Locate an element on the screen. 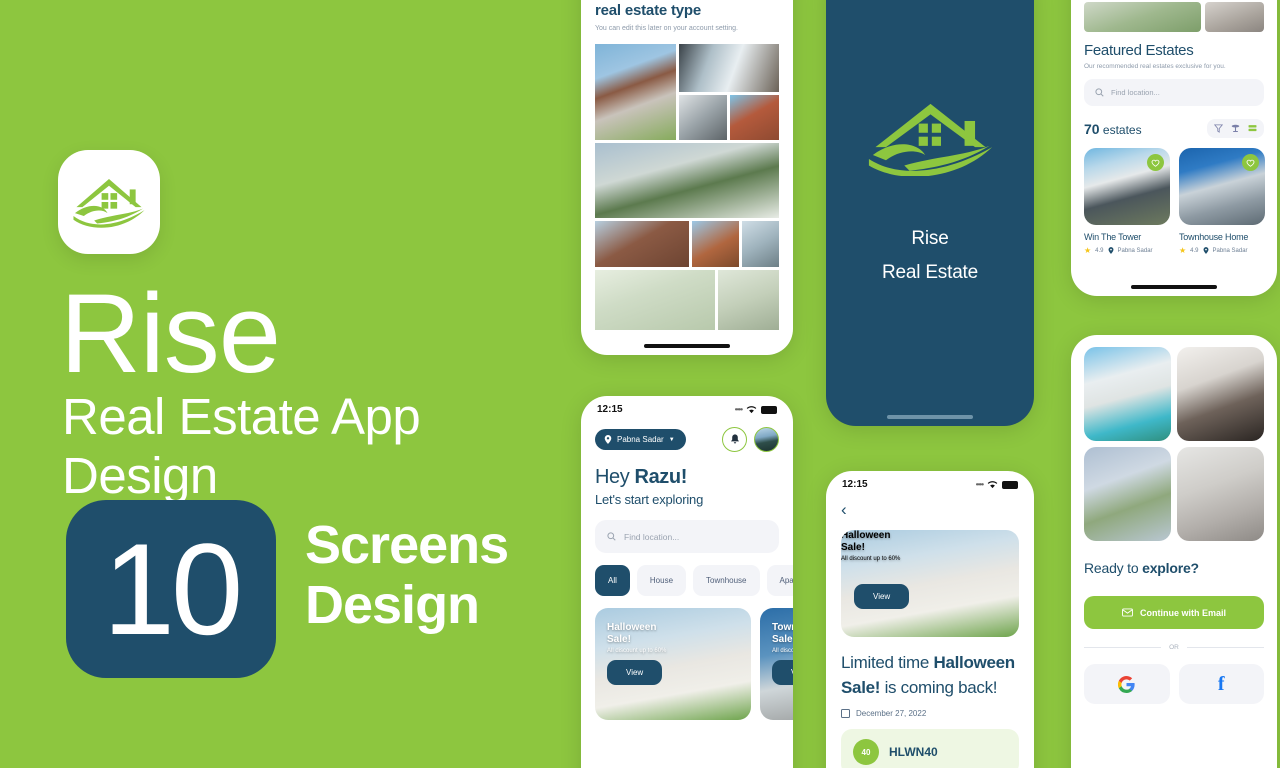  promo-card: TownSale! All discount up to 60% View is located at coordinates (776, 664).